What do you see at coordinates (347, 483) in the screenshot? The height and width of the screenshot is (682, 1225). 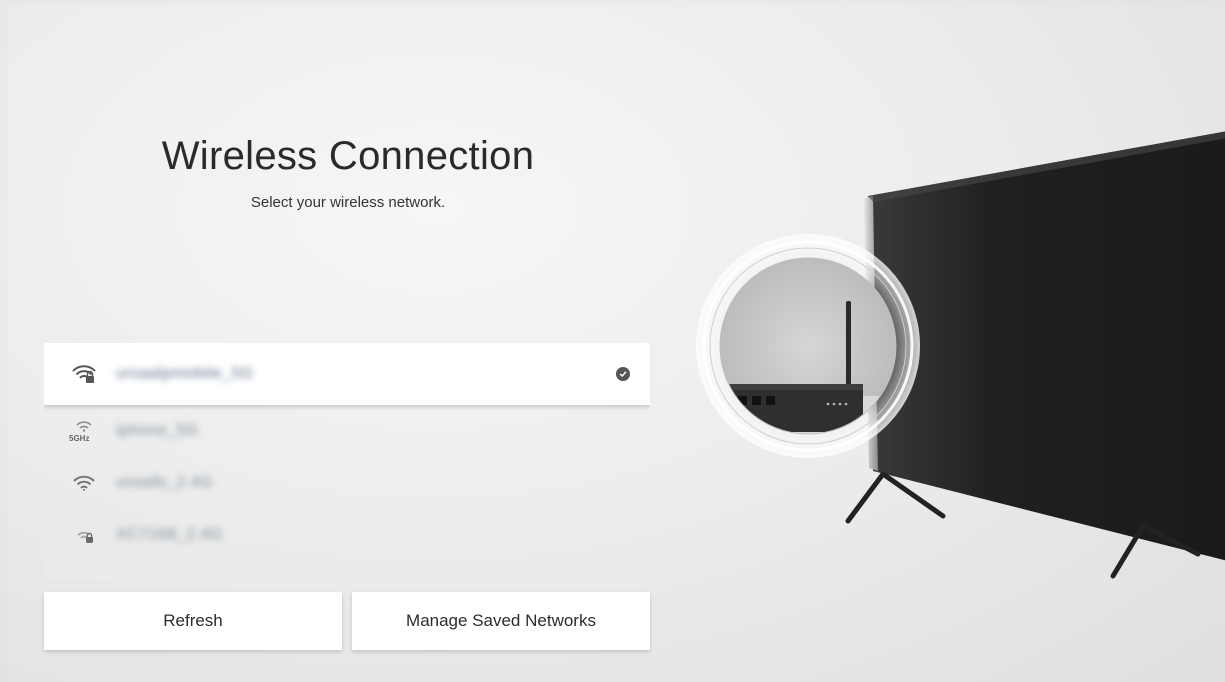 I see `network-item: unsafe_2.4G` at bounding box center [347, 483].